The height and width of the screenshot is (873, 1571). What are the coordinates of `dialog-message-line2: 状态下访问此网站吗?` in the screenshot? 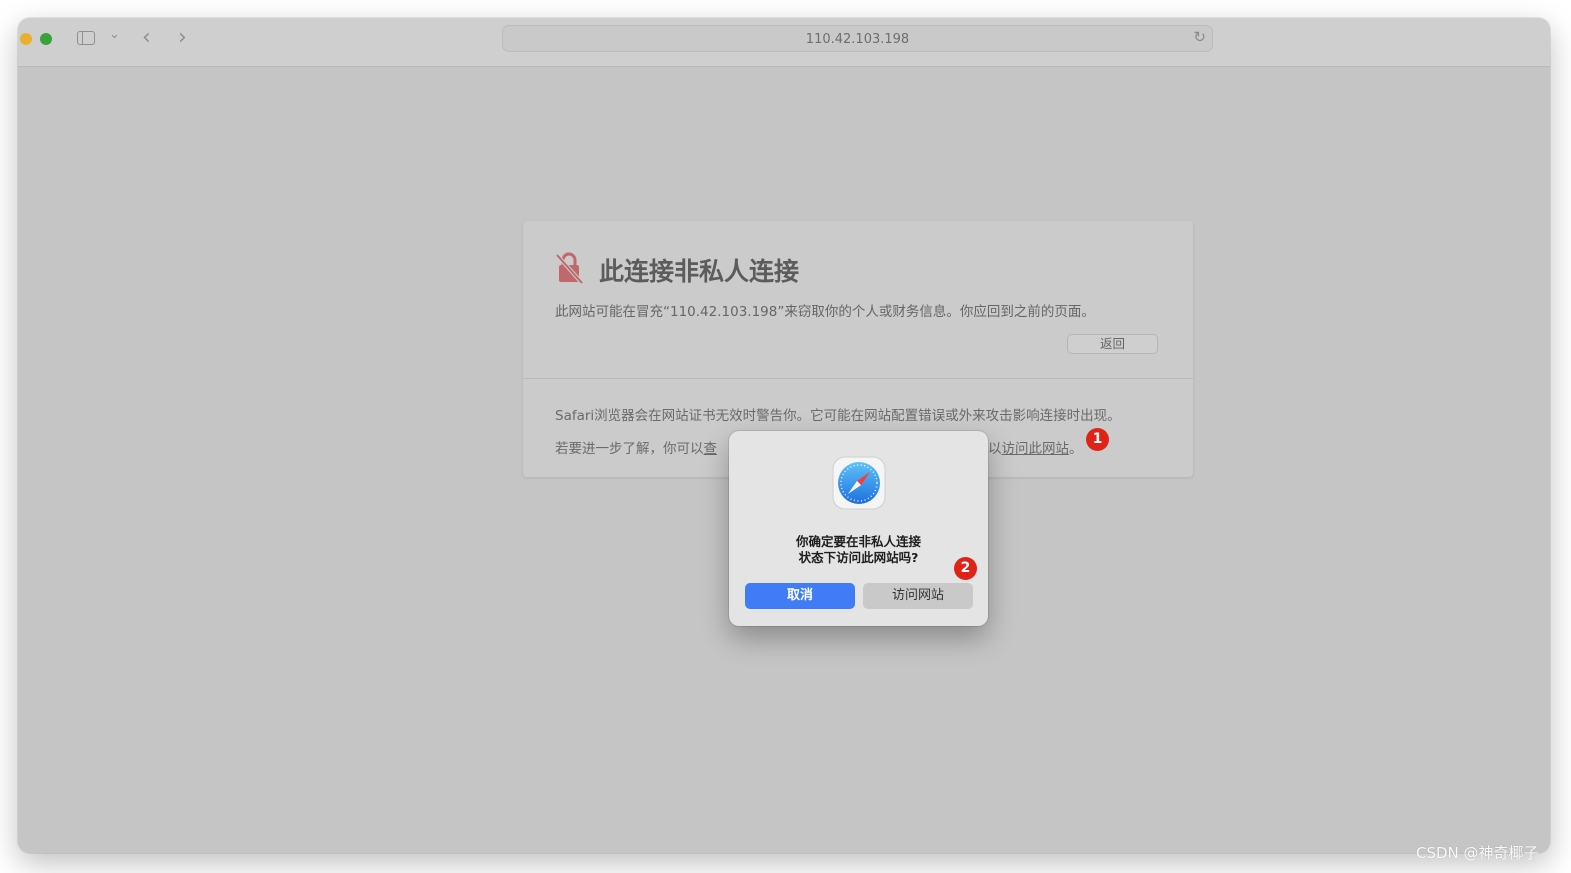 It's located at (858, 557).